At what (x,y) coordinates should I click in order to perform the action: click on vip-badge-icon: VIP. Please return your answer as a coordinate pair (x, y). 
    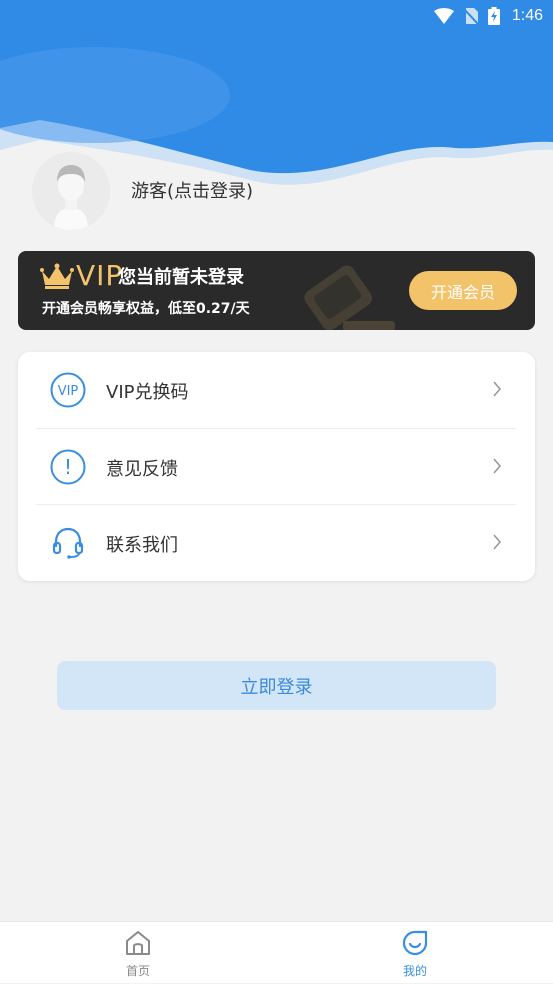
    Looking at the image, I should click on (68, 390).